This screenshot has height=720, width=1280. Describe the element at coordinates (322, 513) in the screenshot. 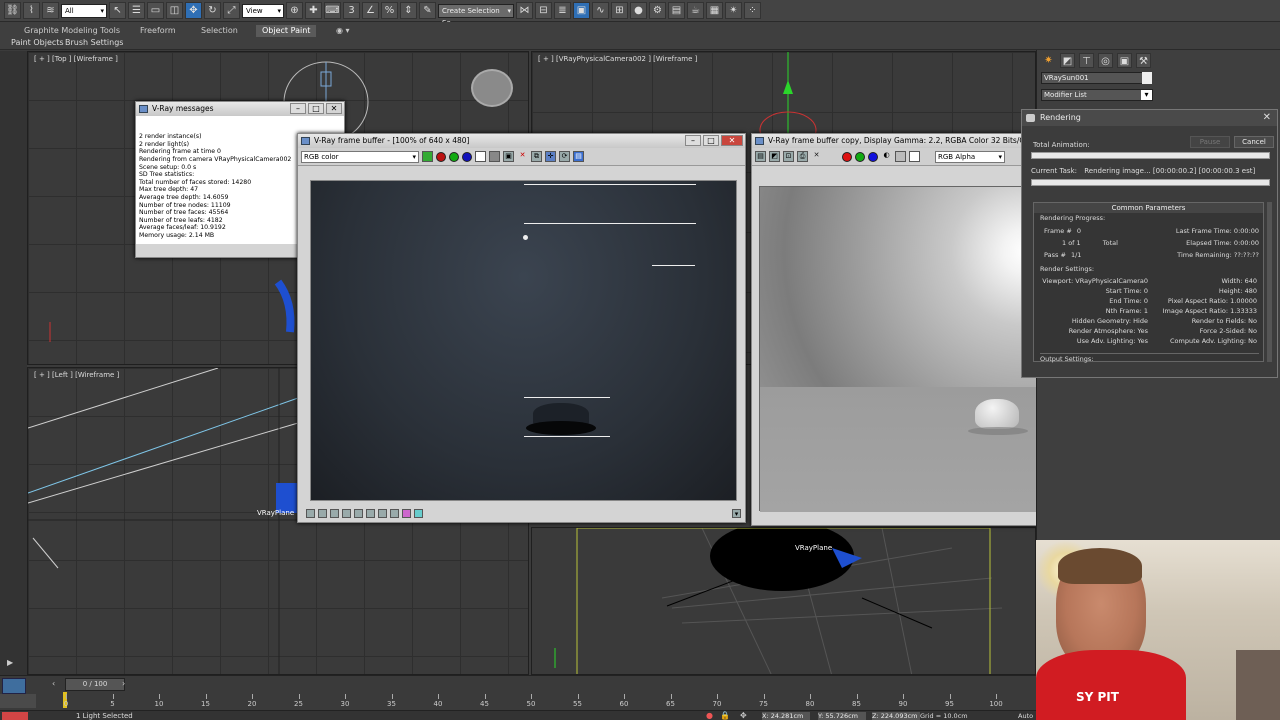

I see `color-correct-icon` at that location.